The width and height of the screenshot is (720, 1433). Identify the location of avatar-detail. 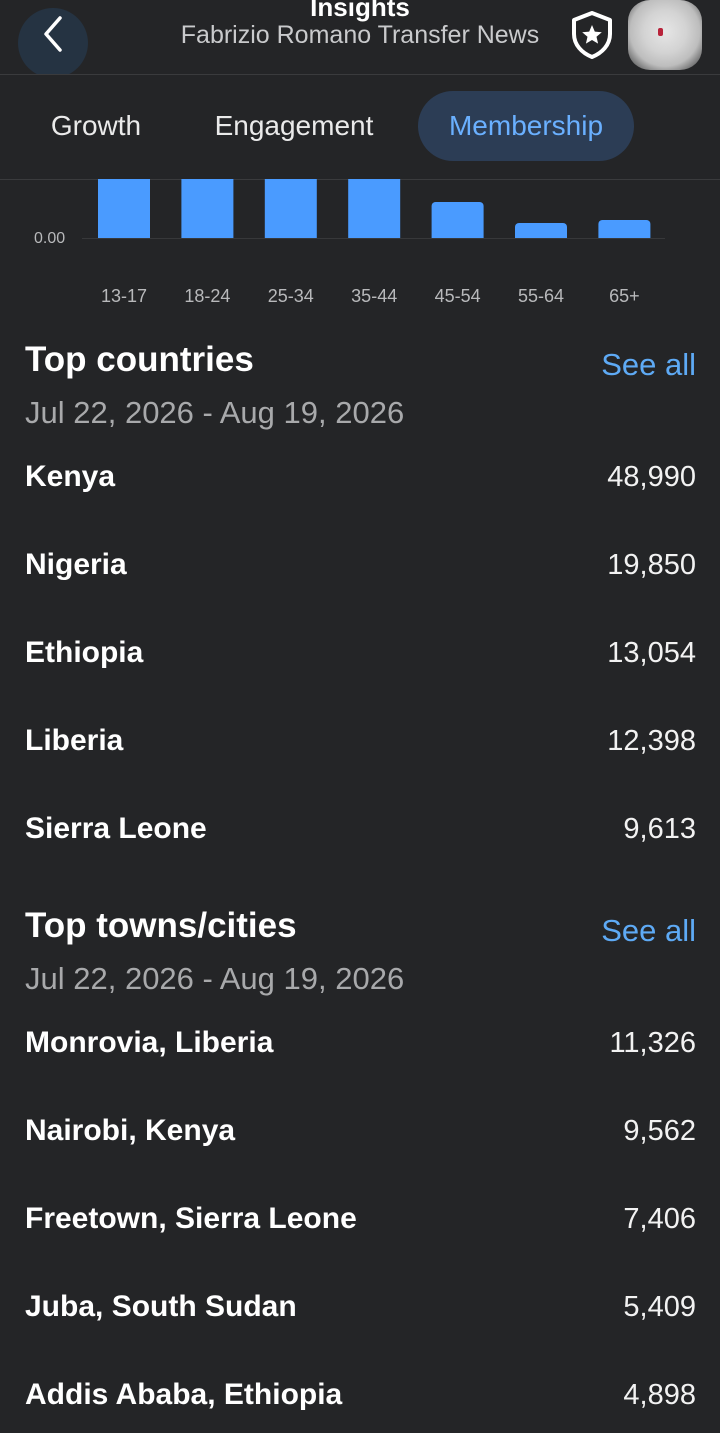
(660, 32).